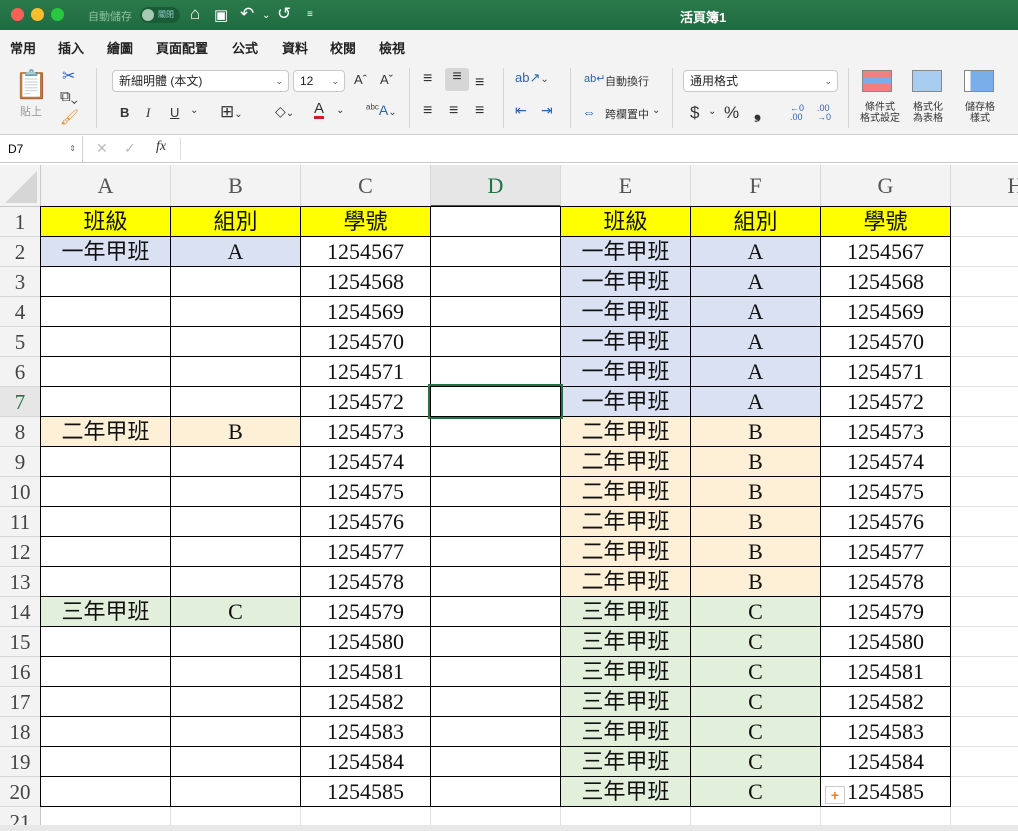 The width and height of the screenshot is (1018, 831). I want to click on column-header-h: H, so click(984, 186).